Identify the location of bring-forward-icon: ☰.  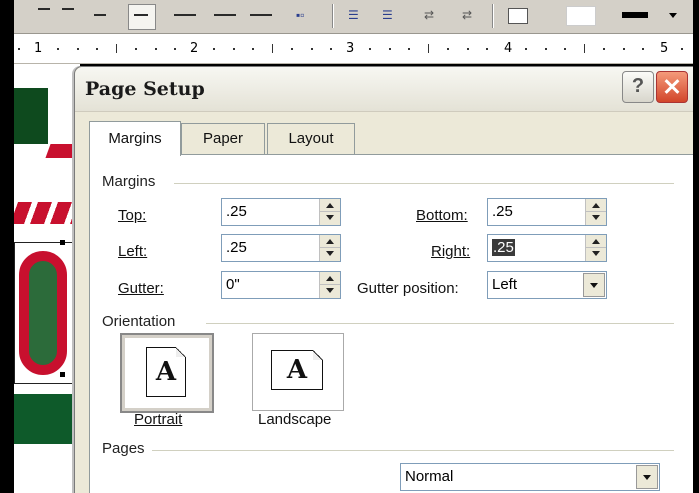
(353, 15).